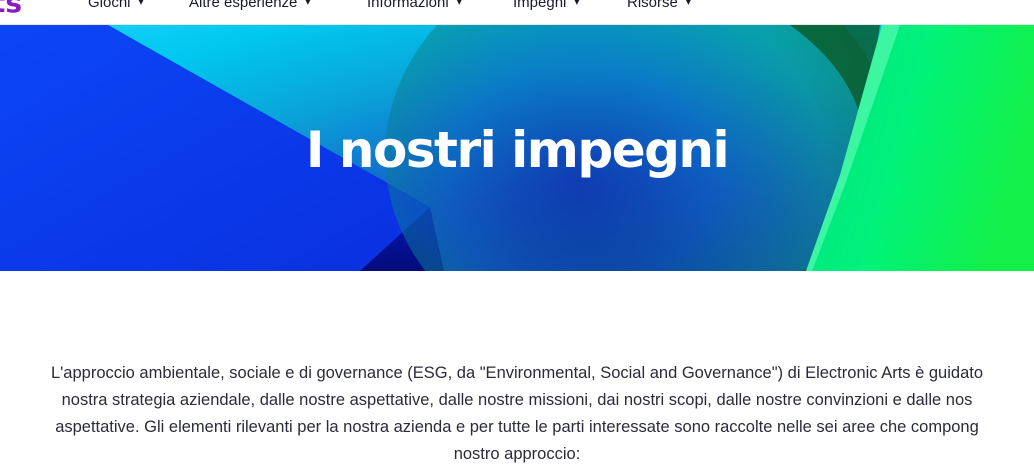 This screenshot has height=468, width=1034. What do you see at coordinates (652, 5) in the screenshot?
I see `nav-item-label: Risorse` at bounding box center [652, 5].